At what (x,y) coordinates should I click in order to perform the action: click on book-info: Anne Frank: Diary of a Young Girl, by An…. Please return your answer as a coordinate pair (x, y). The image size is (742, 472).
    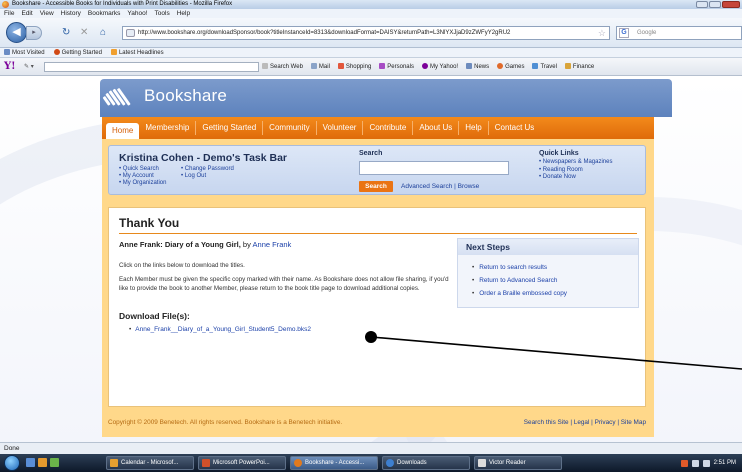
    Looking at the image, I should click on (205, 244).